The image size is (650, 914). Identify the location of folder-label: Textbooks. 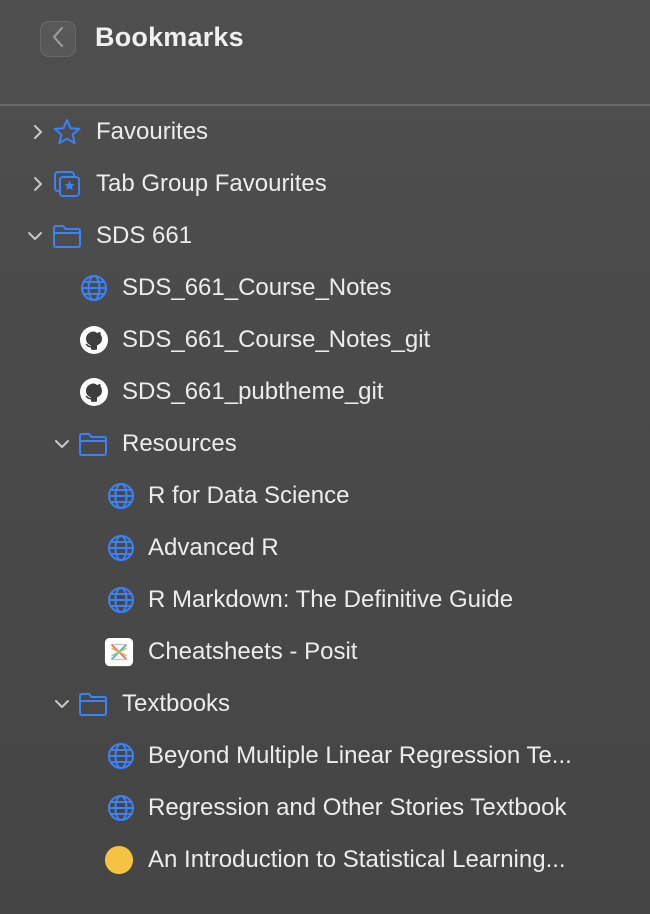
(176, 703).